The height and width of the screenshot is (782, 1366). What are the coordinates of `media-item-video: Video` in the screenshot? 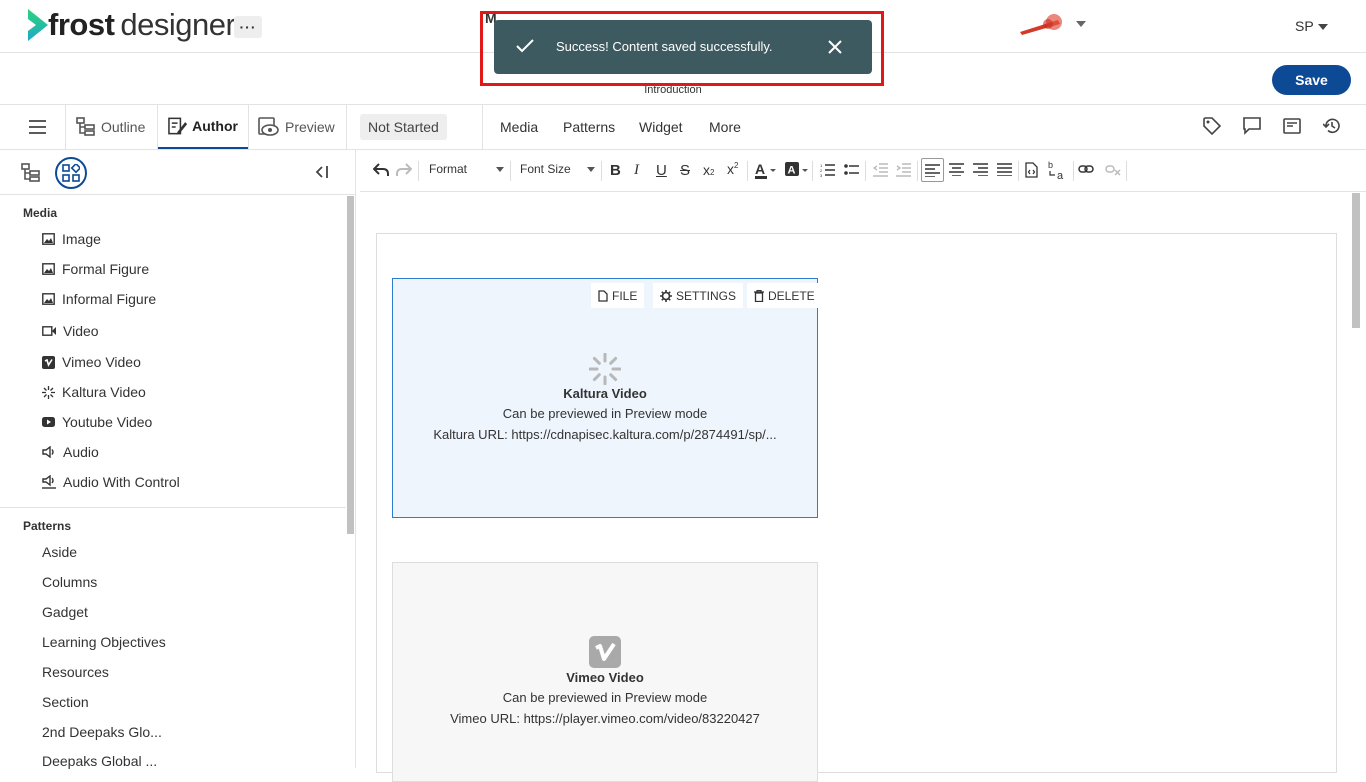 It's located at (70, 331).